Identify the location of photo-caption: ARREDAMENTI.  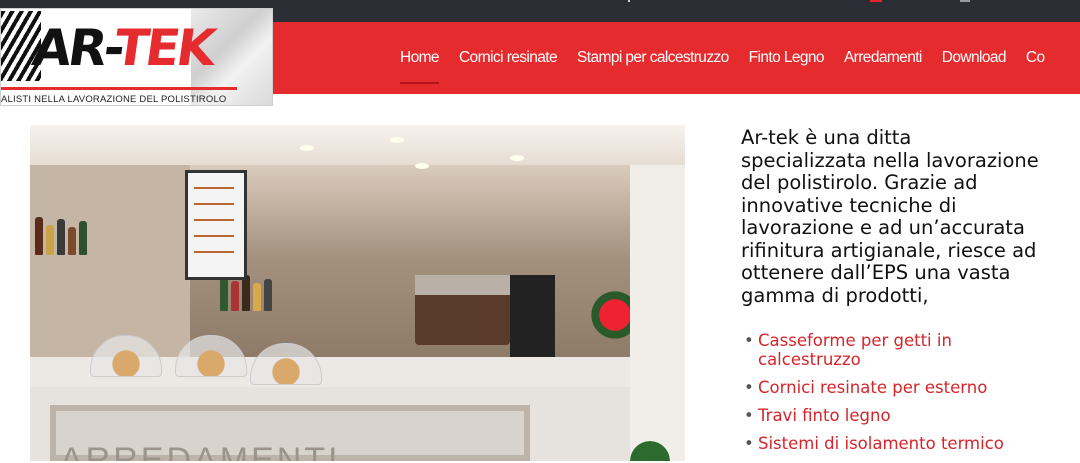
(200, 451).